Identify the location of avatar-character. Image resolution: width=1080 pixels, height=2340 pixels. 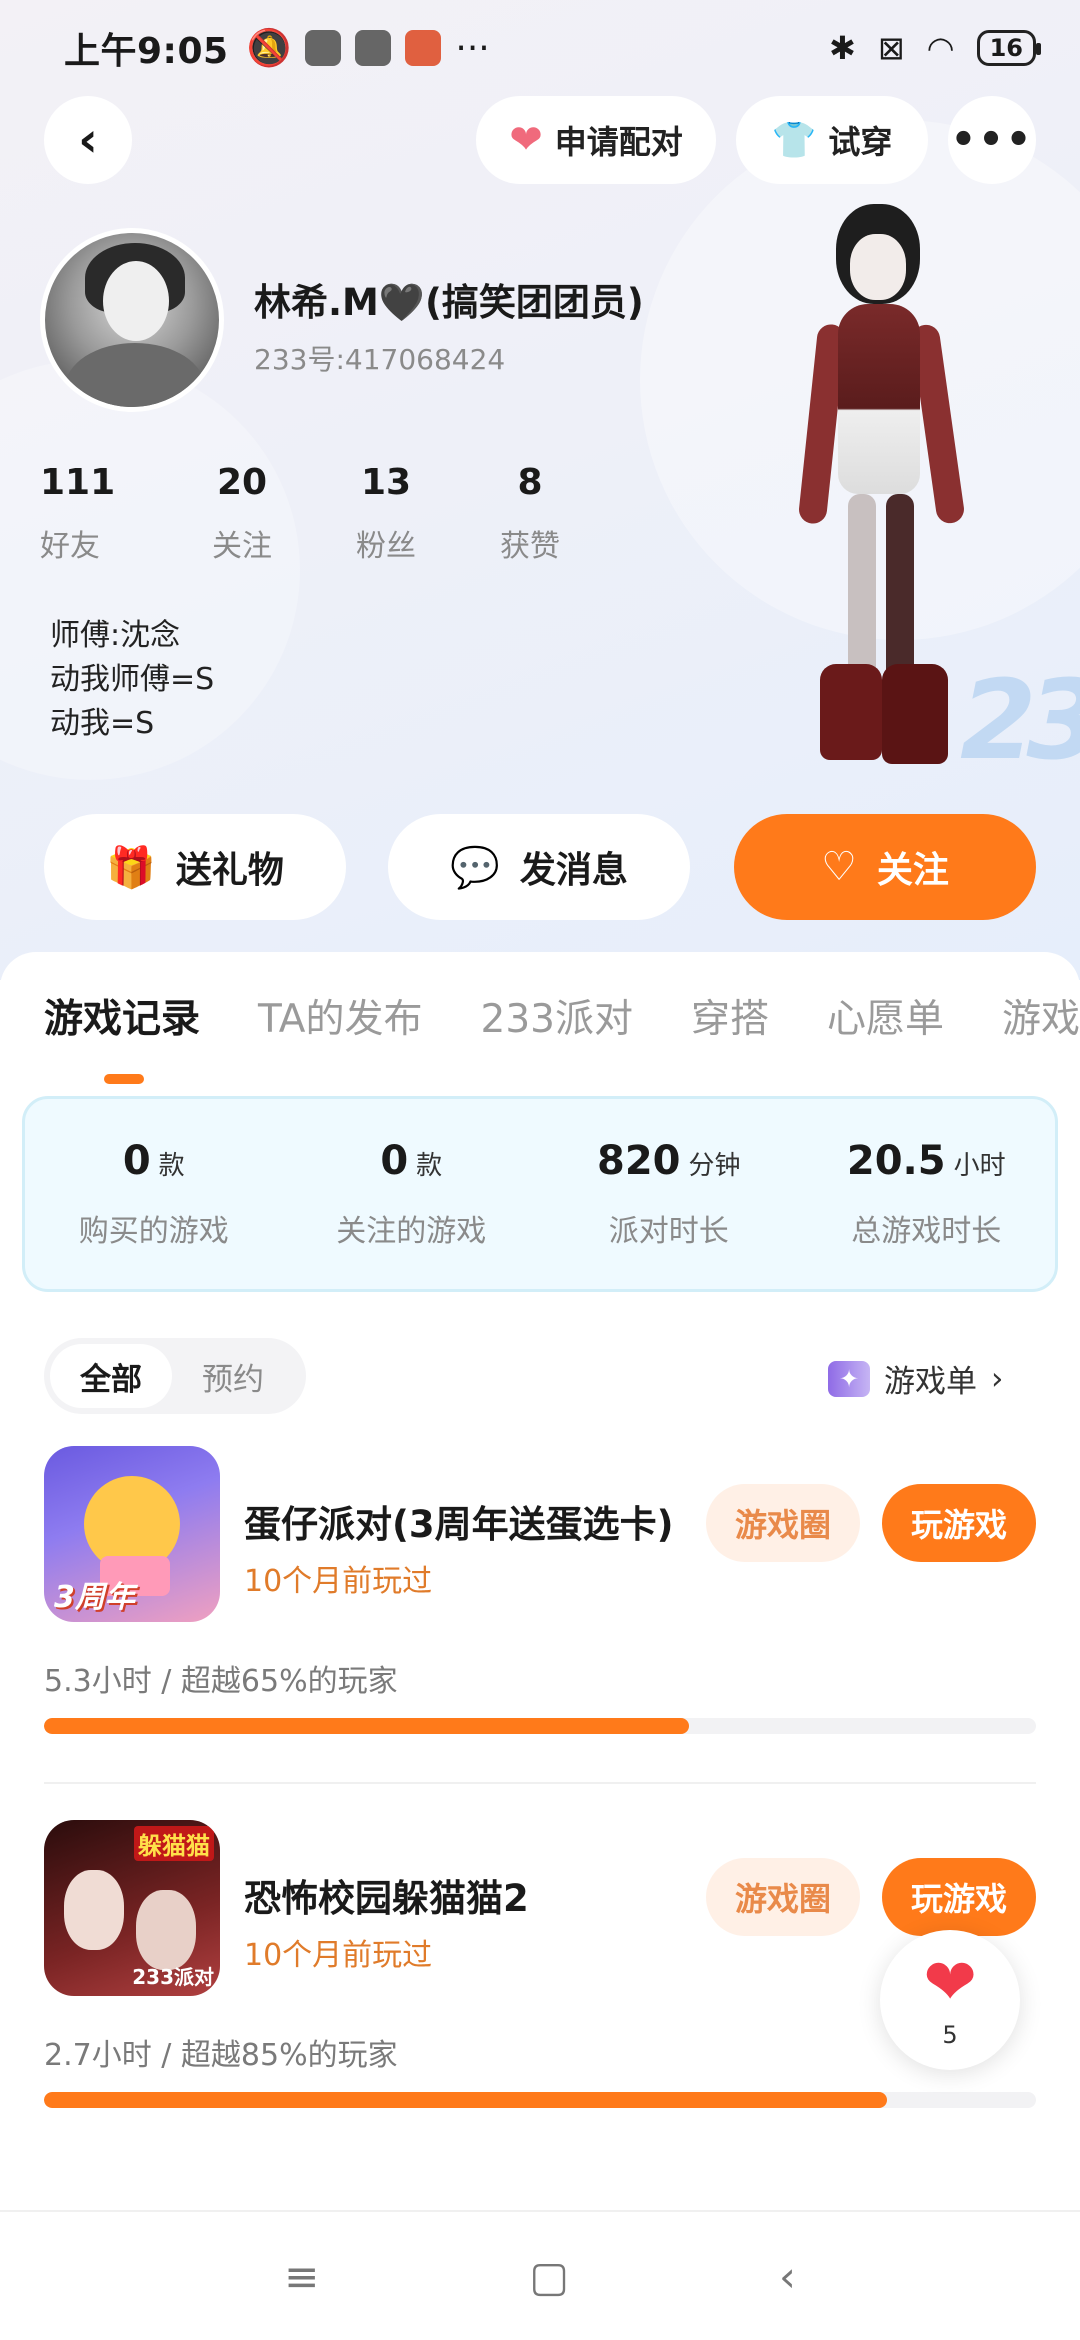
(880, 484).